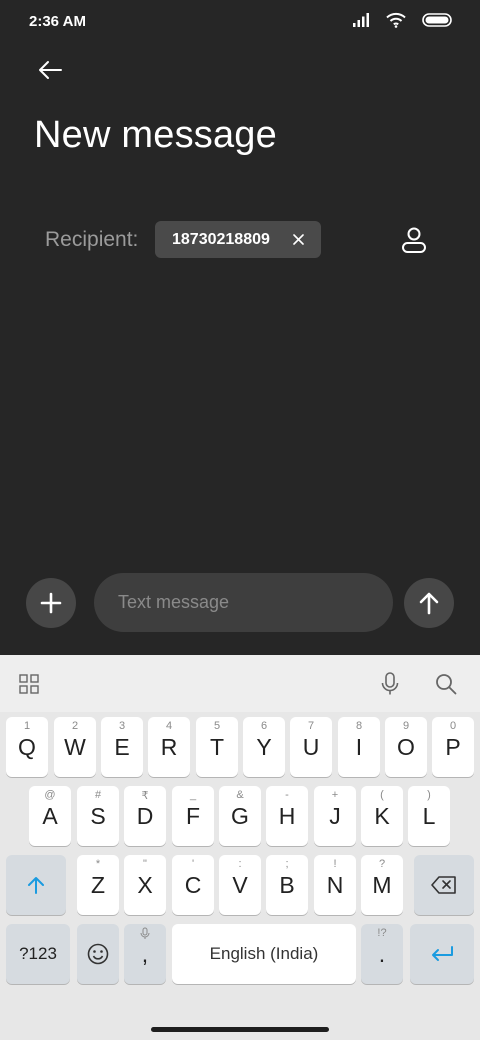  Describe the element at coordinates (335, 816) in the screenshot. I see `key-j: + J` at that location.